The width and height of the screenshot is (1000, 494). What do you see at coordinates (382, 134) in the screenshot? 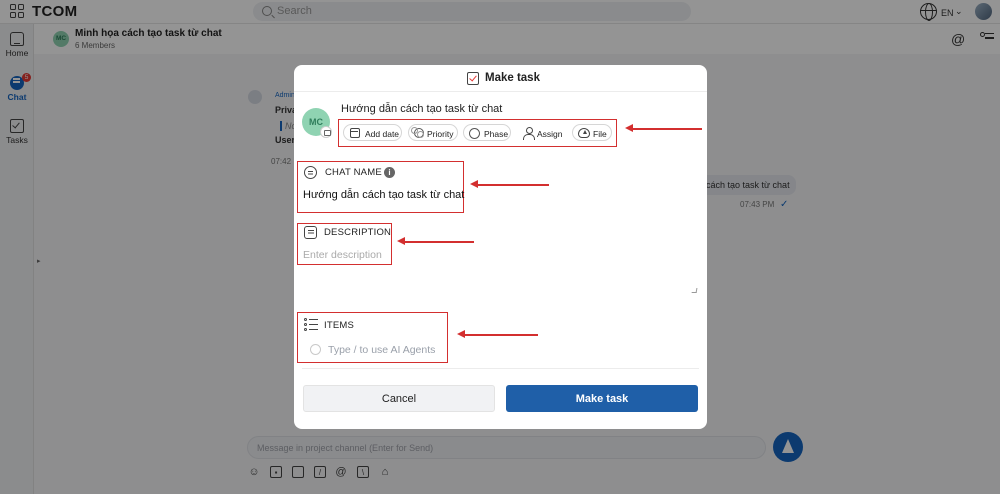
I see `add-date-label: Add date` at bounding box center [382, 134].